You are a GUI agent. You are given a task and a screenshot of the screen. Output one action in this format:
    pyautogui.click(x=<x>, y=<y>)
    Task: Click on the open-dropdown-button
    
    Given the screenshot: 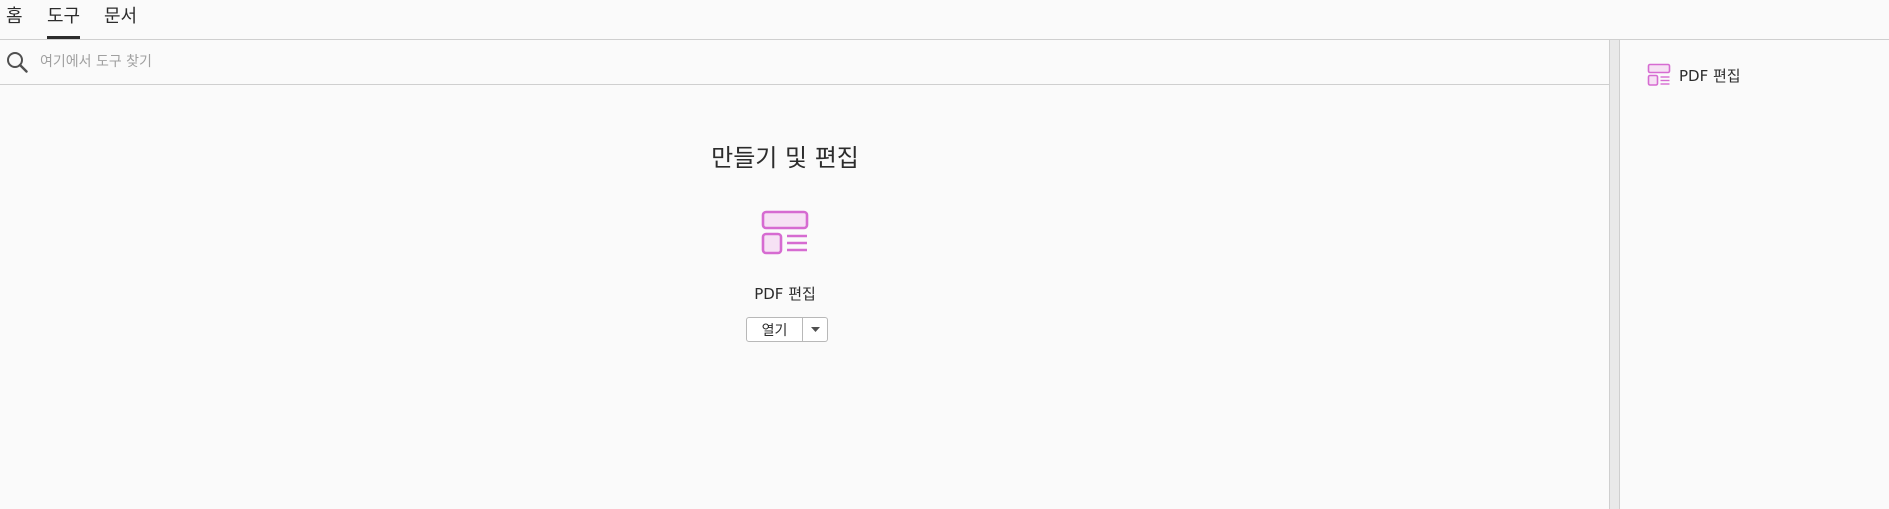 What is the action you would take?
    pyautogui.click(x=815, y=329)
    